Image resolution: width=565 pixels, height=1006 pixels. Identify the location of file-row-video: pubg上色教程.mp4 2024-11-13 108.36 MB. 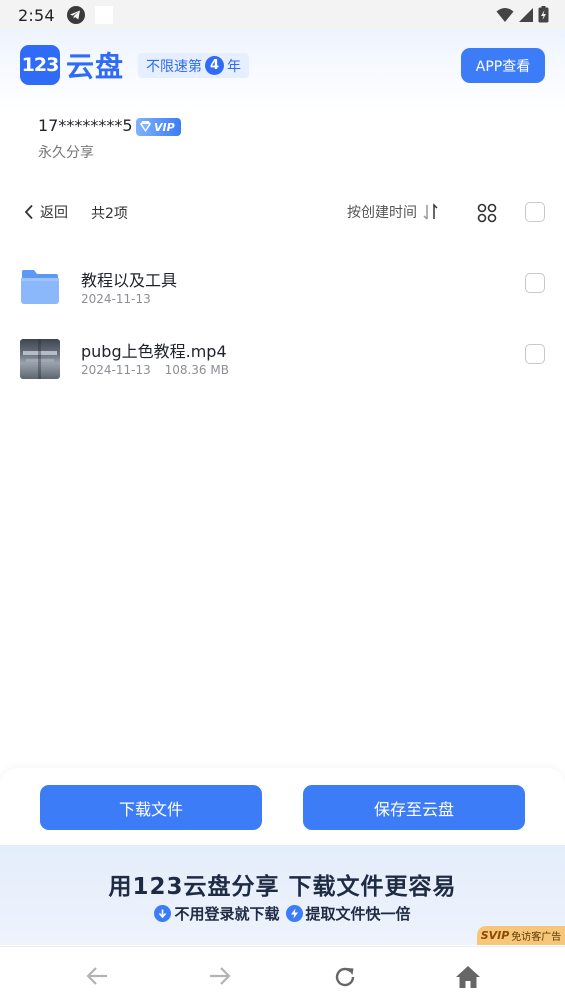
(282, 360).